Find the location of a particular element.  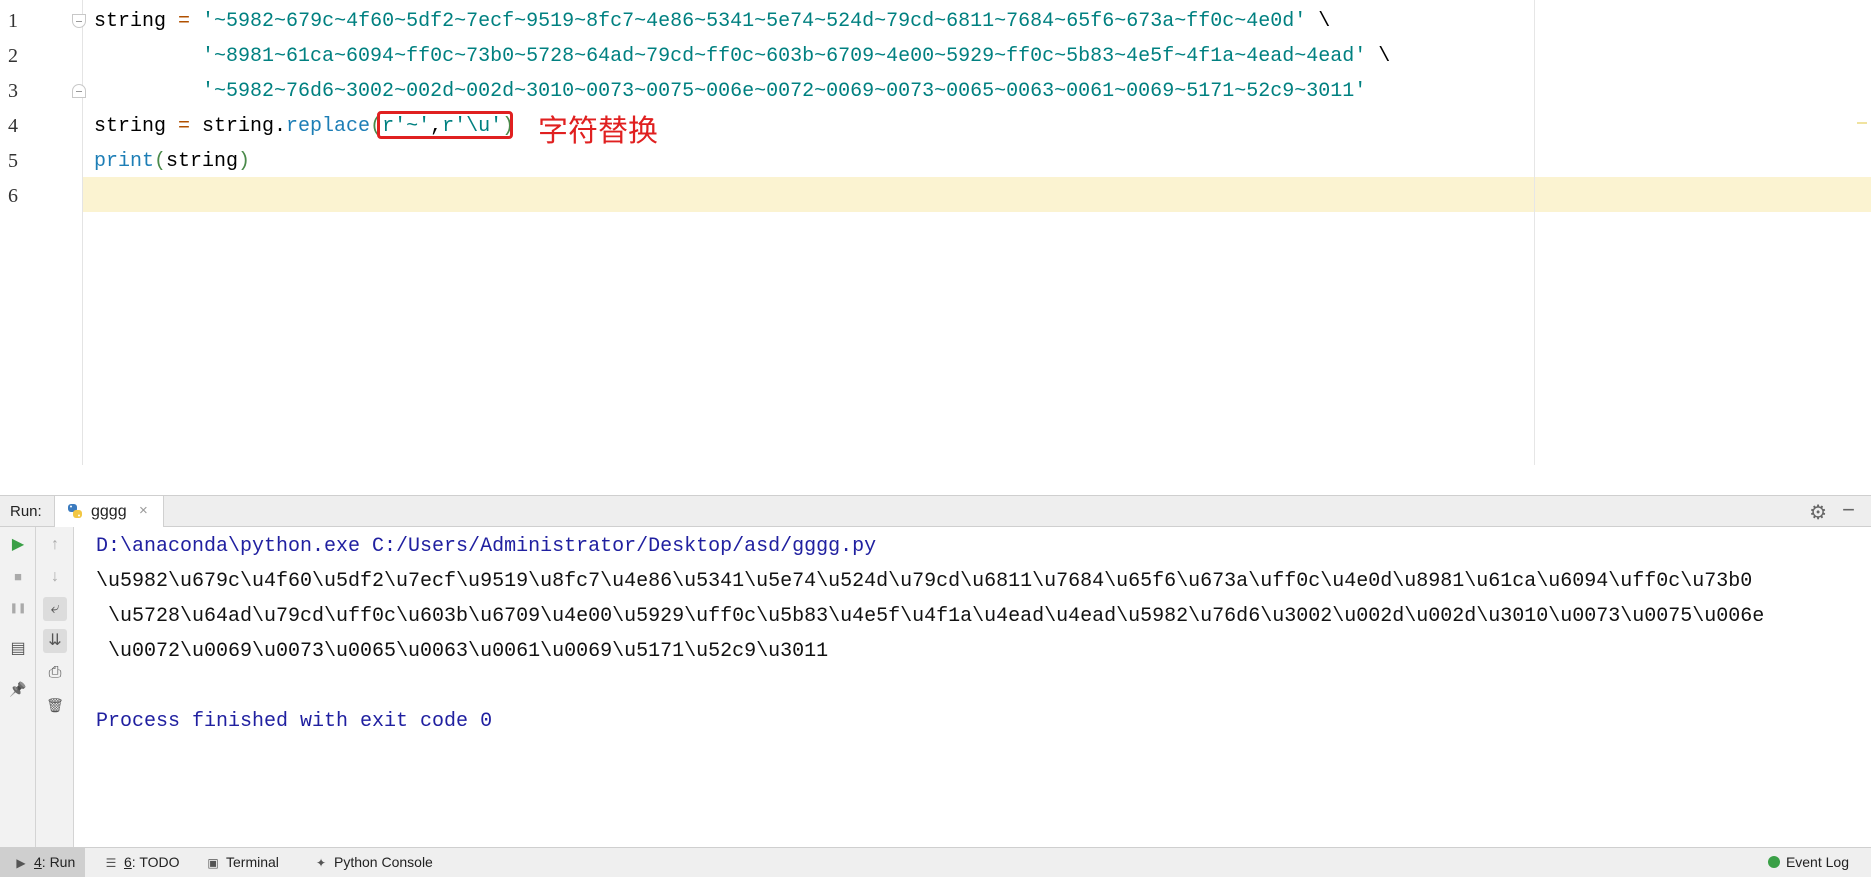

event-log-icon is located at coordinates (1773, 862).